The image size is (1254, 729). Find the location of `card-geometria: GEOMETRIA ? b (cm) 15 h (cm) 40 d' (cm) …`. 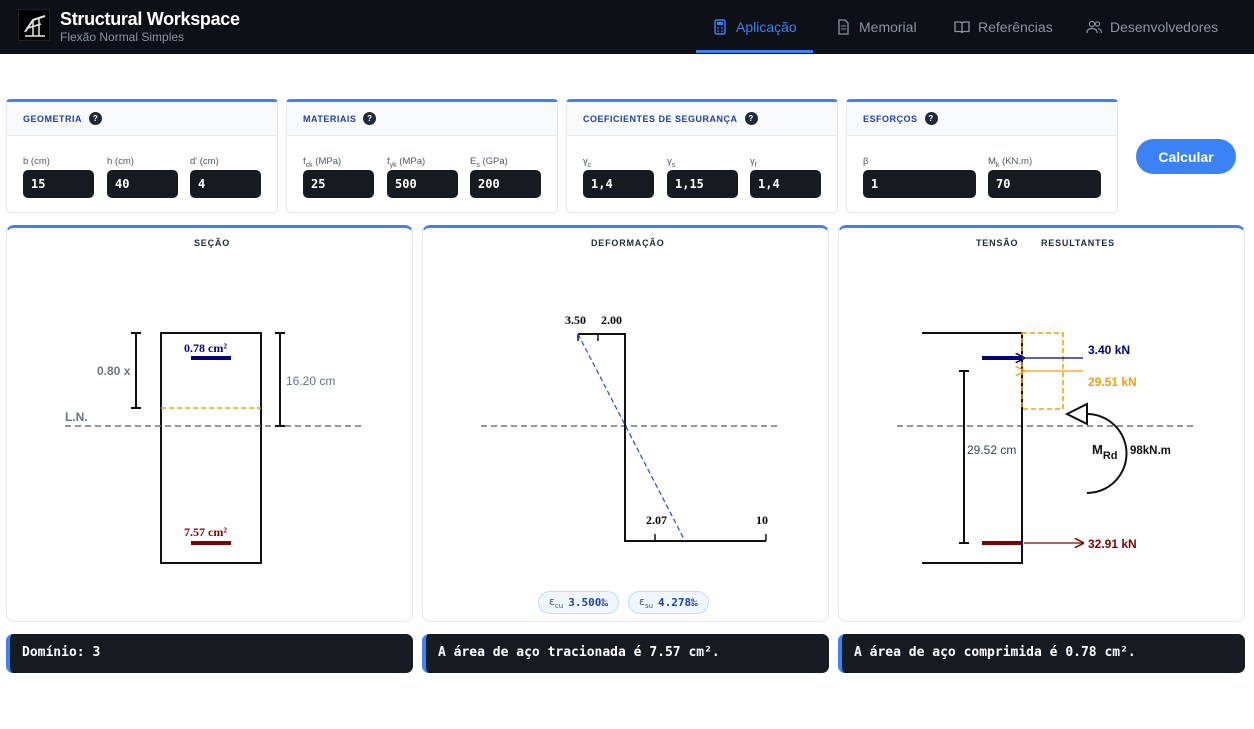

card-geometria: GEOMETRIA ? b (cm) 15 h (cm) 40 d' (cm) … is located at coordinates (142, 156).